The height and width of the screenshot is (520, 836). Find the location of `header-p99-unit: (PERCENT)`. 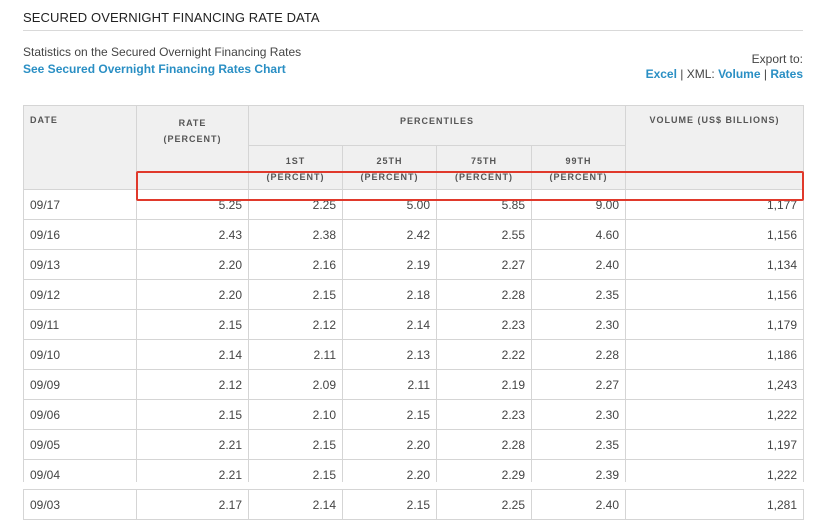

header-p99-unit: (PERCENT) is located at coordinates (578, 177).